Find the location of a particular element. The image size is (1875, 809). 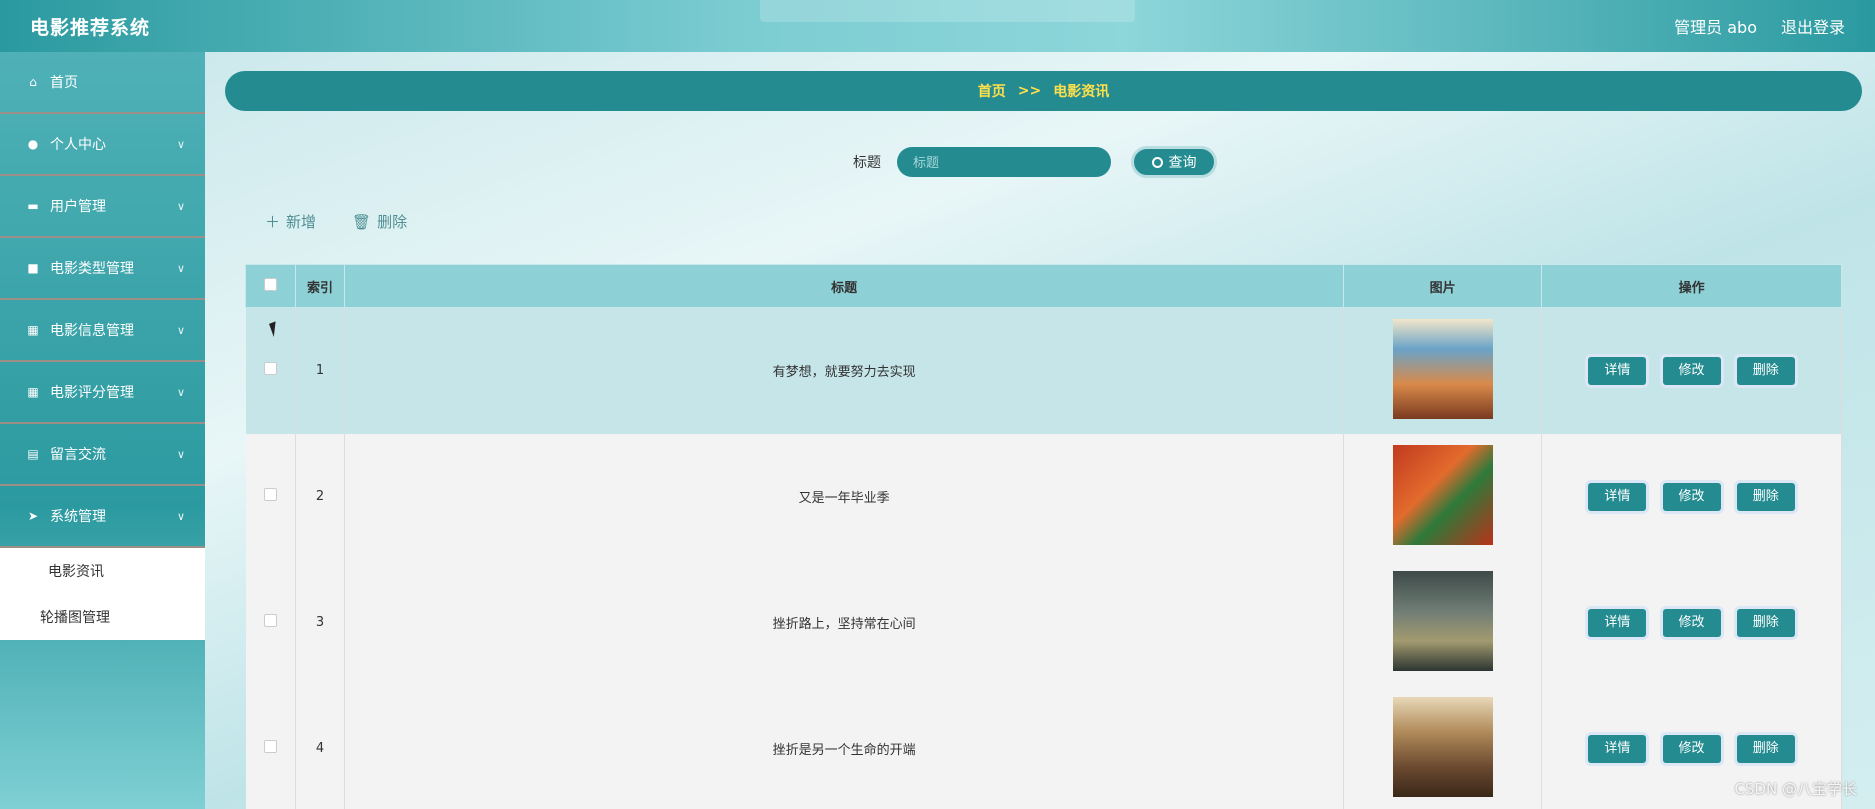

trash-icon: 🗑 is located at coordinates (362, 222).